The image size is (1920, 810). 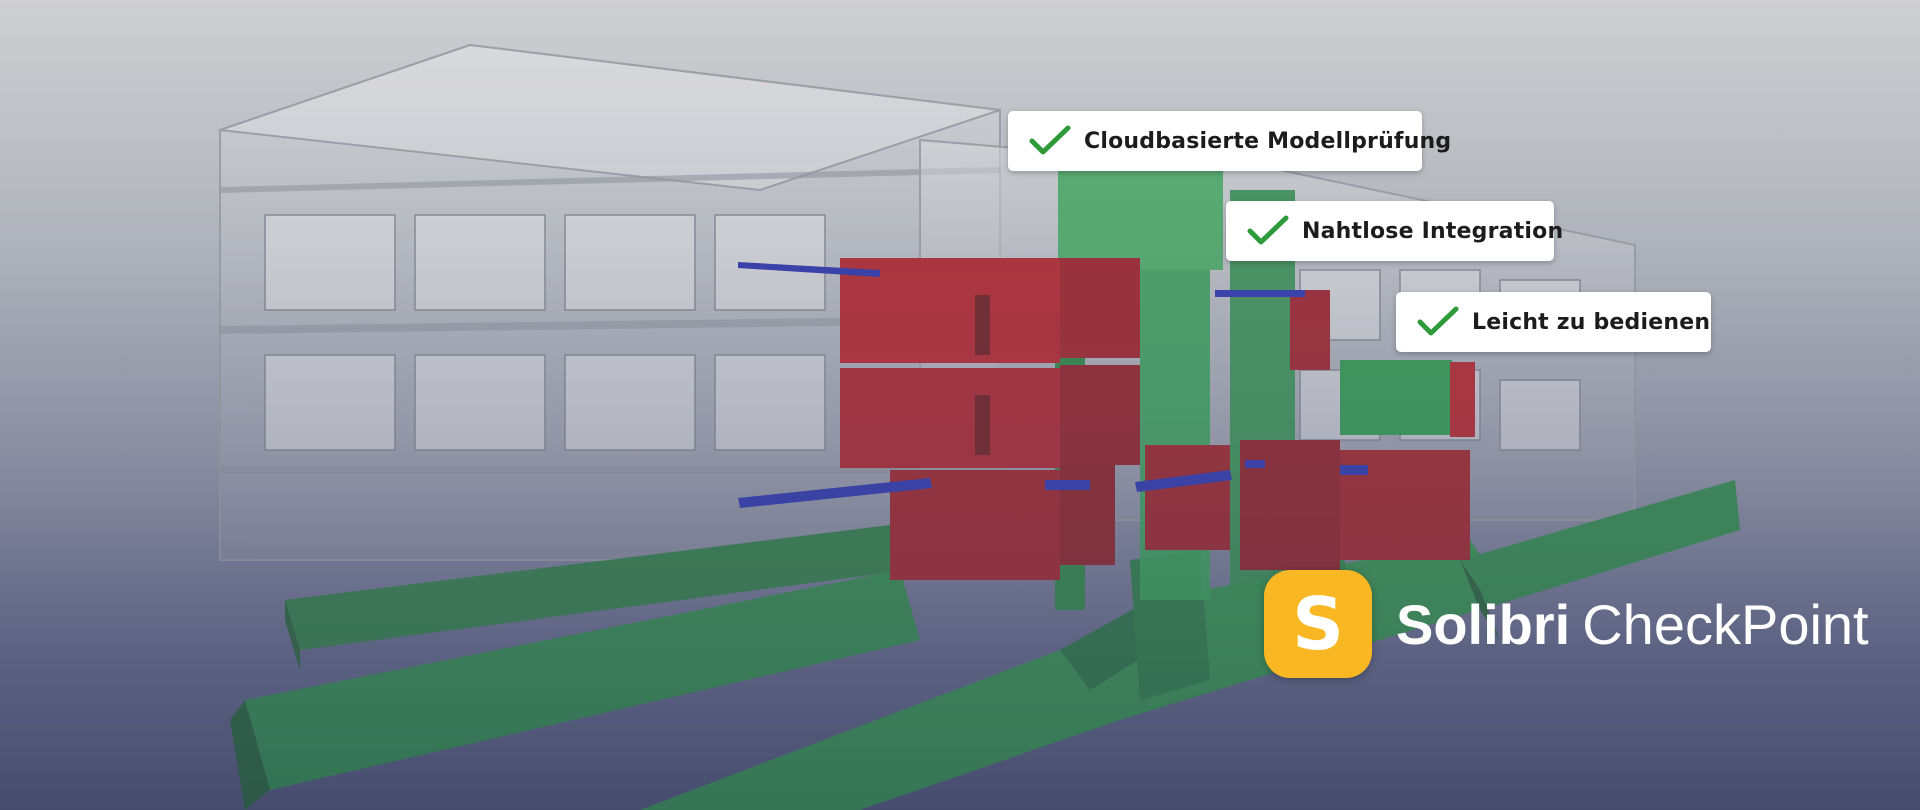 I want to click on solibri-checkpoint-logo: S Solibri CheckPoint, so click(x=1566, y=624).